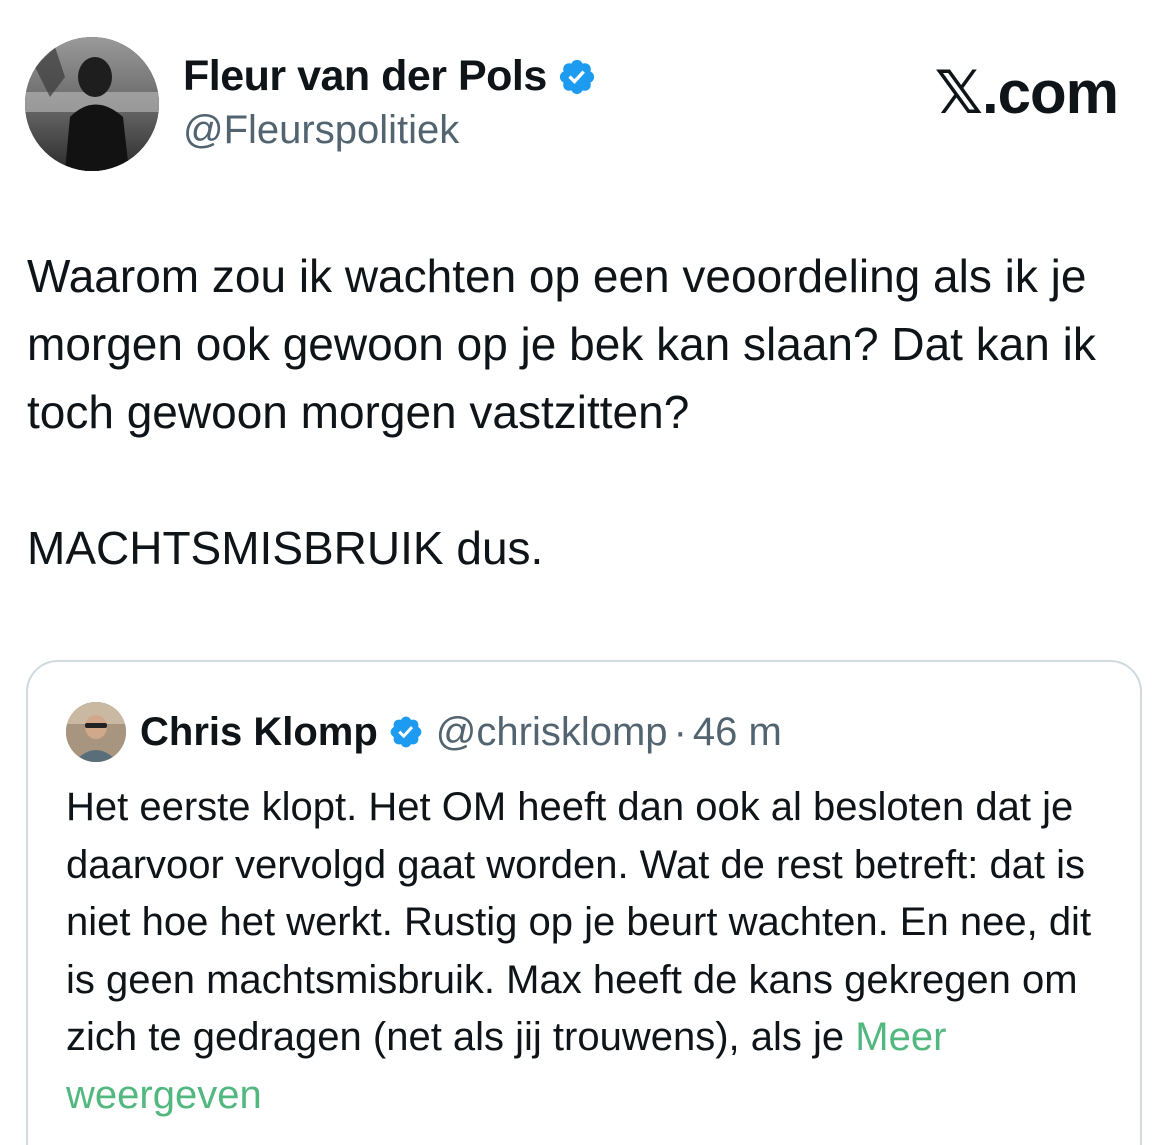 The image size is (1170, 1145). Describe the element at coordinates (1026, 92) in the screenshot. I see `x-logo-icon: 𝕏.com` at that location.